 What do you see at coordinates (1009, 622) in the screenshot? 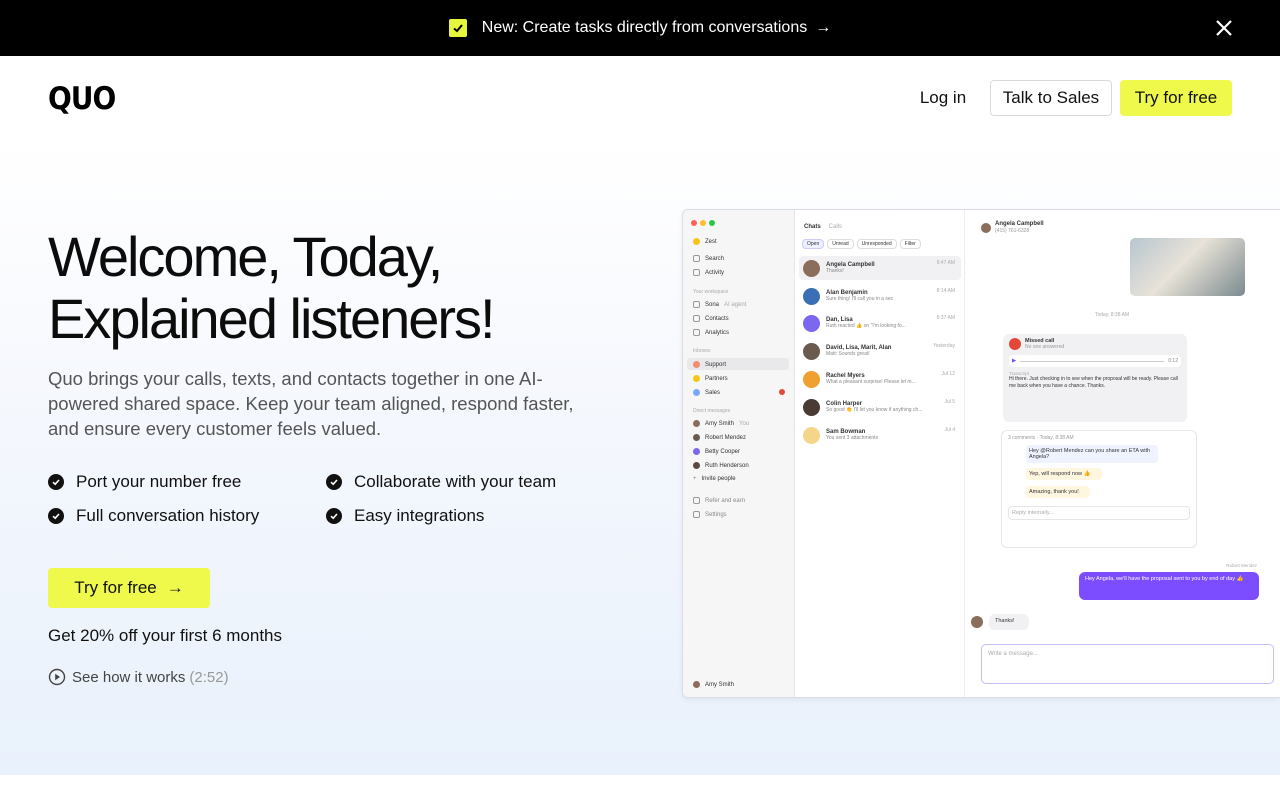
I see `incoming-message: Thanks!` at bounding box center [1009, 622].